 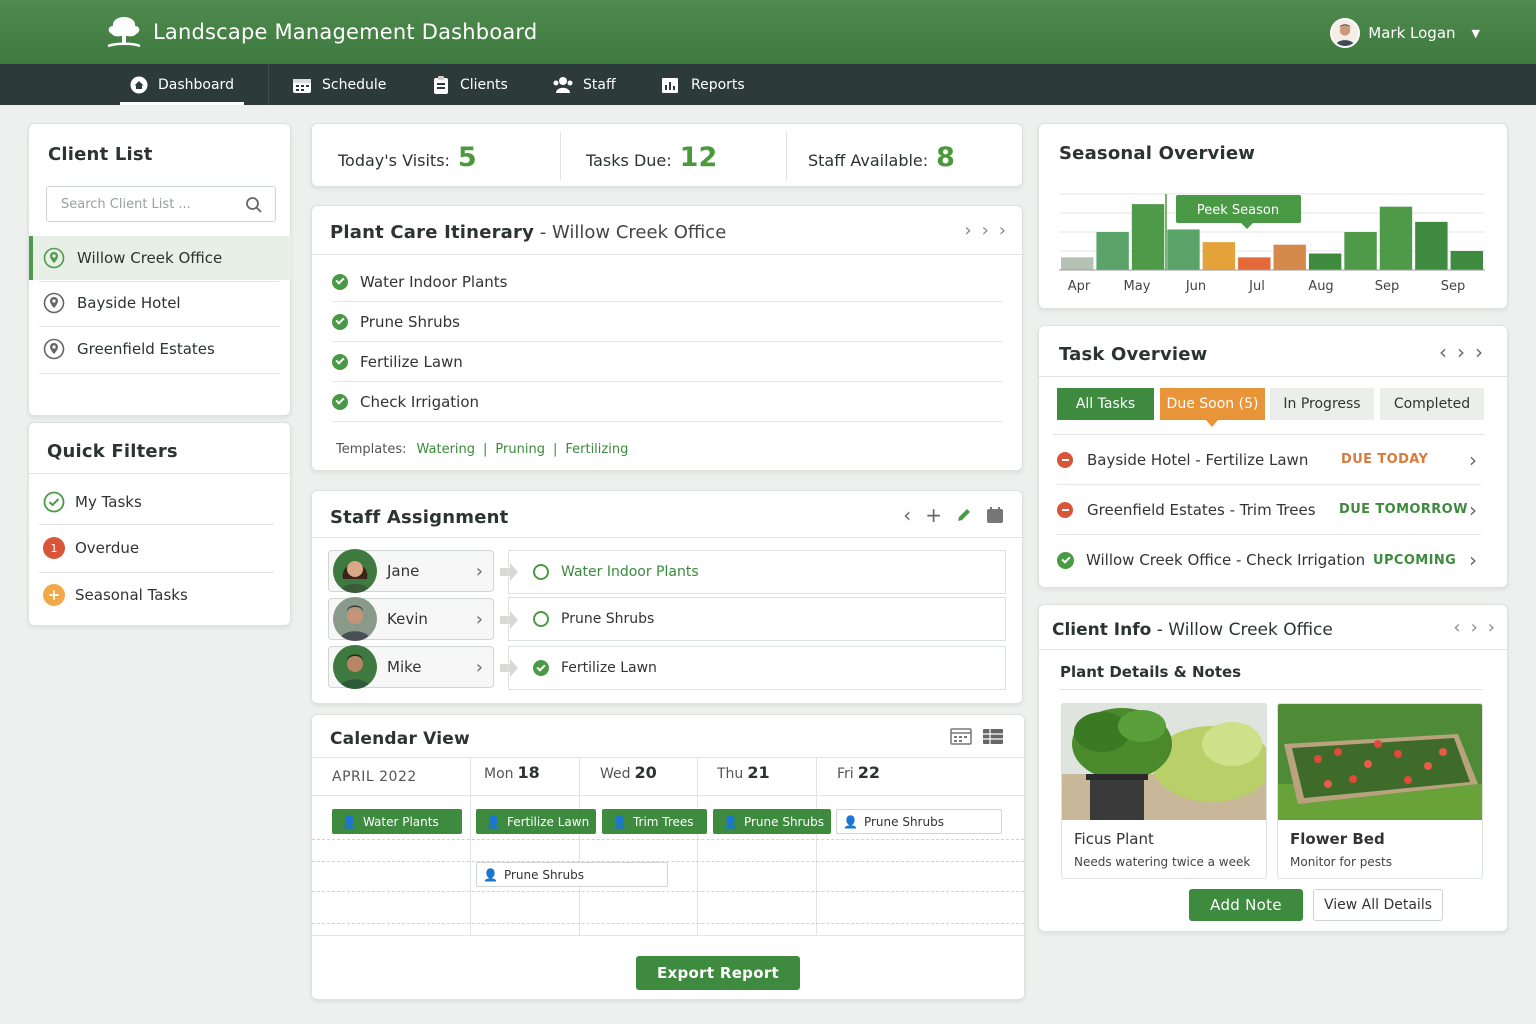 I want to click on plant-card-flower-bed: Flower Bed Monitor for pests, so click(x=1380, y=791).